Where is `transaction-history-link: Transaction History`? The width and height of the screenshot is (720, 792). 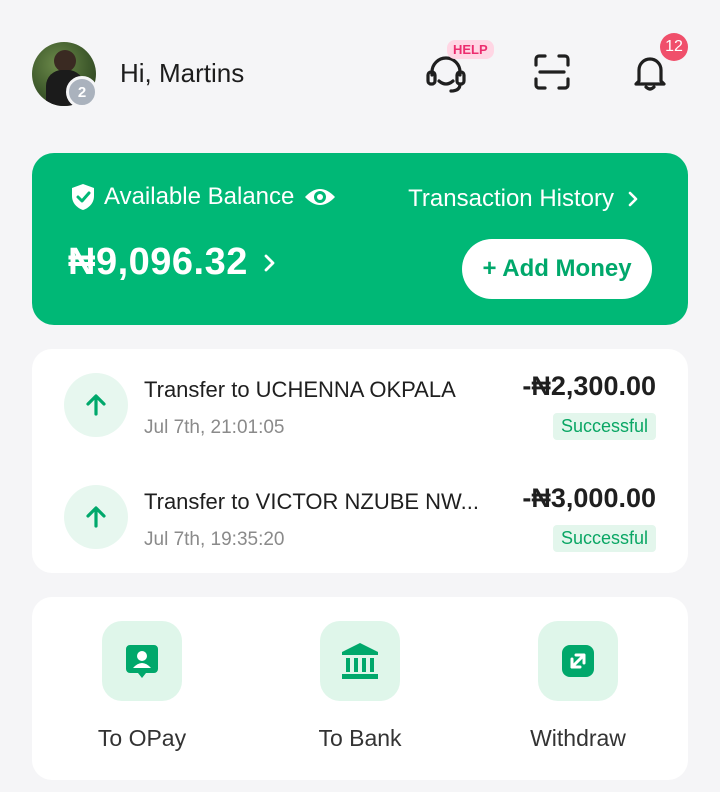
transaction-history-link: Transaction History is located at coordinates (526, 199).